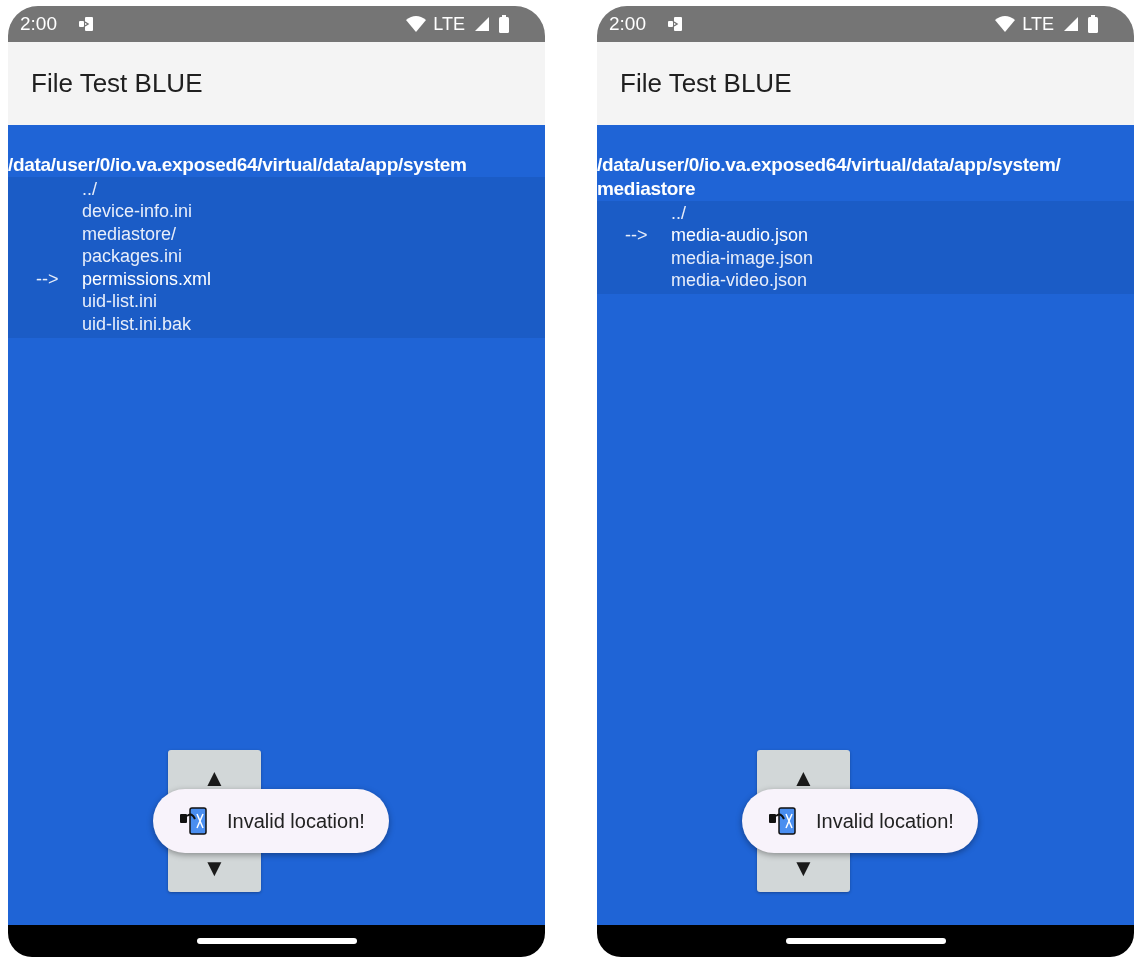 Image resolution: width=1134 pixels, height=957 pixels. Describe the element at coordinates (132, 257) in the screenshot. I see `file-entry: packages.ini` at that location.